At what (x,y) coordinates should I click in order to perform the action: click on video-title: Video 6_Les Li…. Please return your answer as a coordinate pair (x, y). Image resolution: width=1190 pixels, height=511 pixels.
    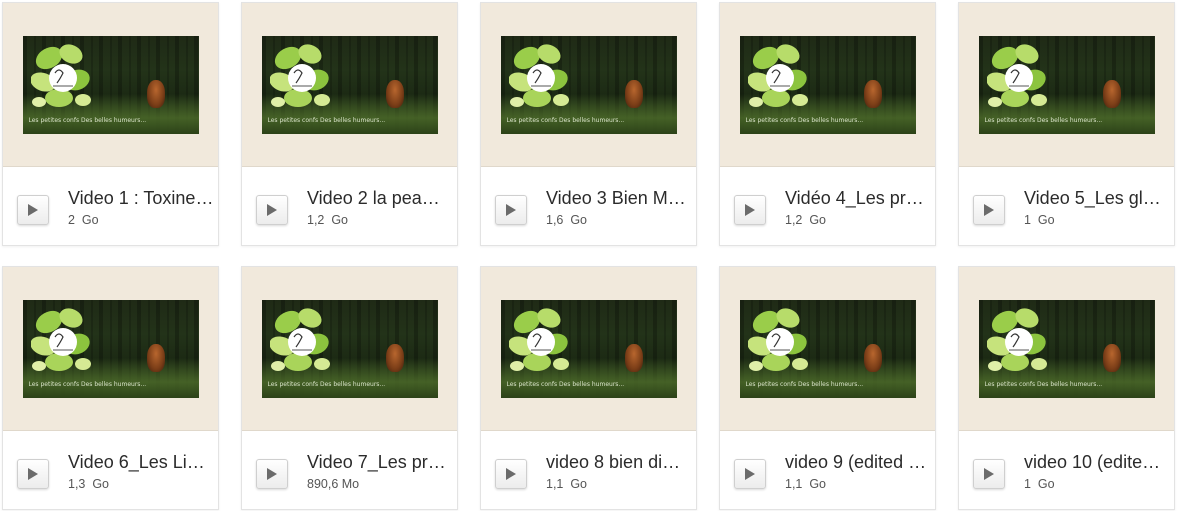
    Looking at the image, I should click on (141, 462).